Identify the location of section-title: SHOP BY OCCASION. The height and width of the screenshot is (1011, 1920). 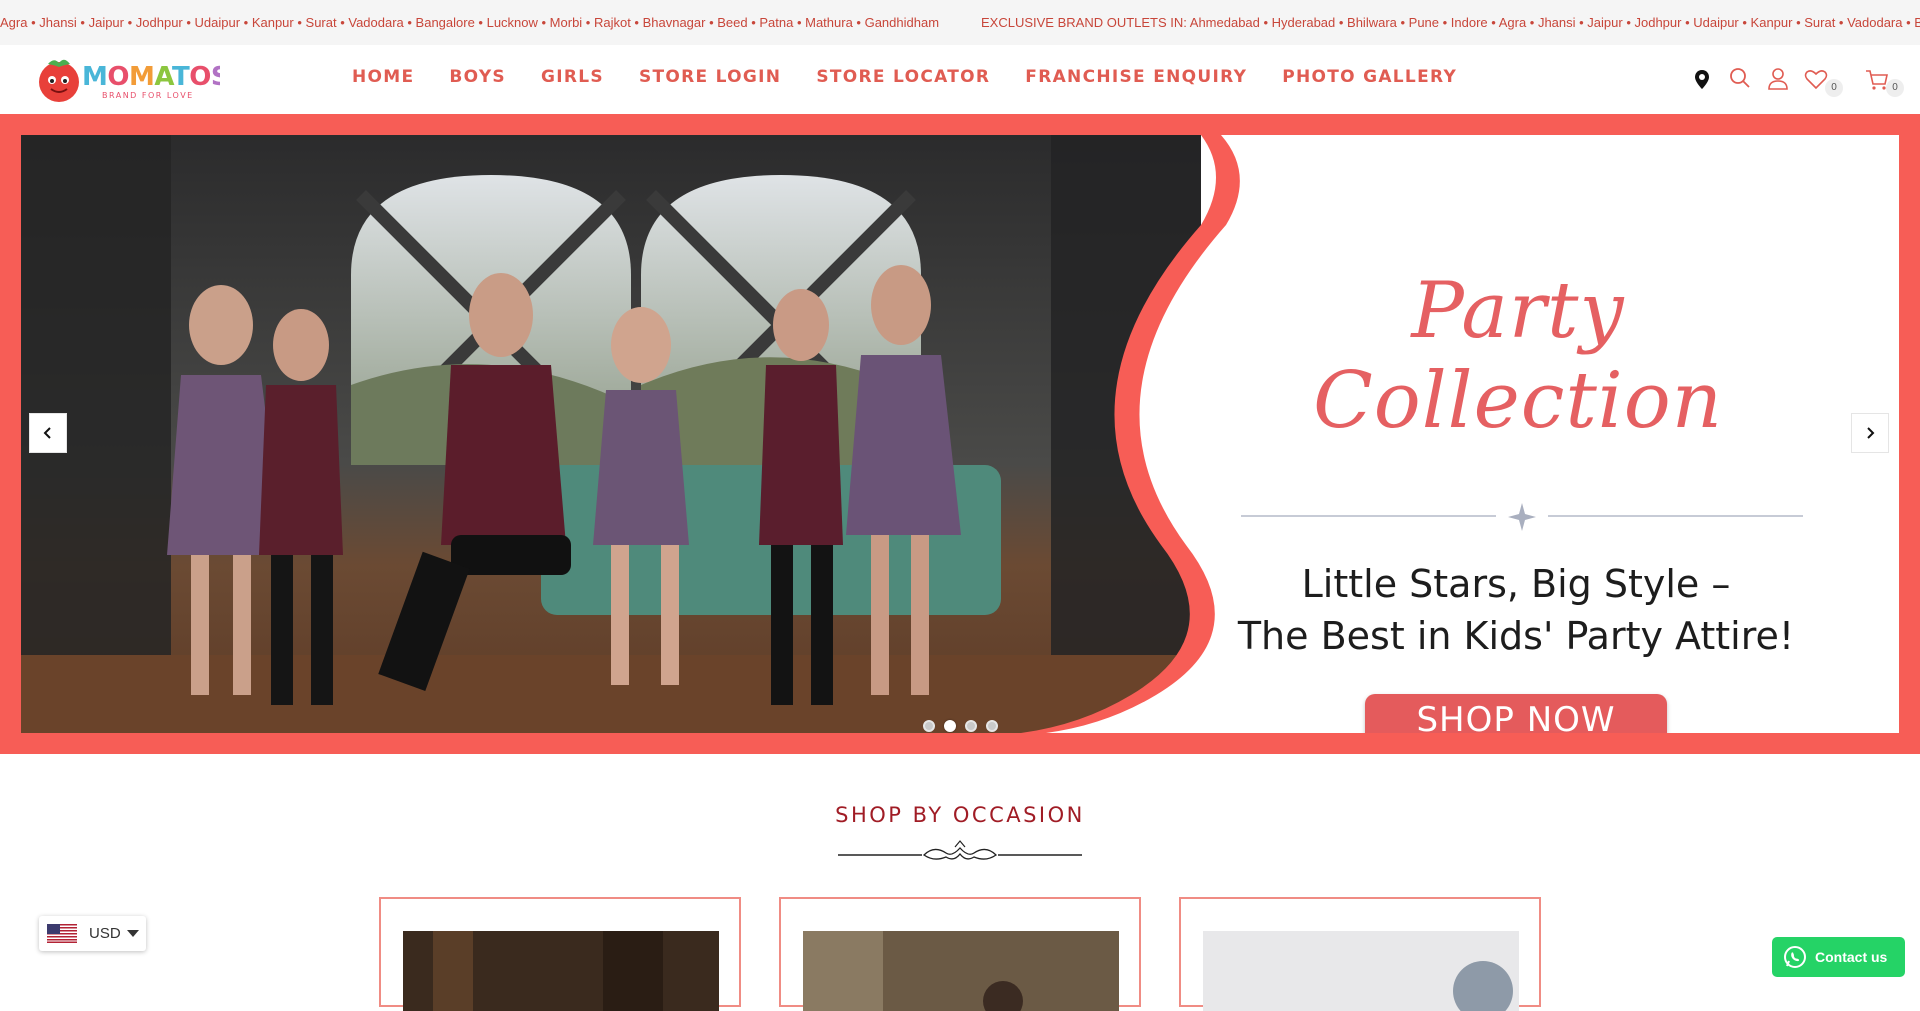
(960, 815).